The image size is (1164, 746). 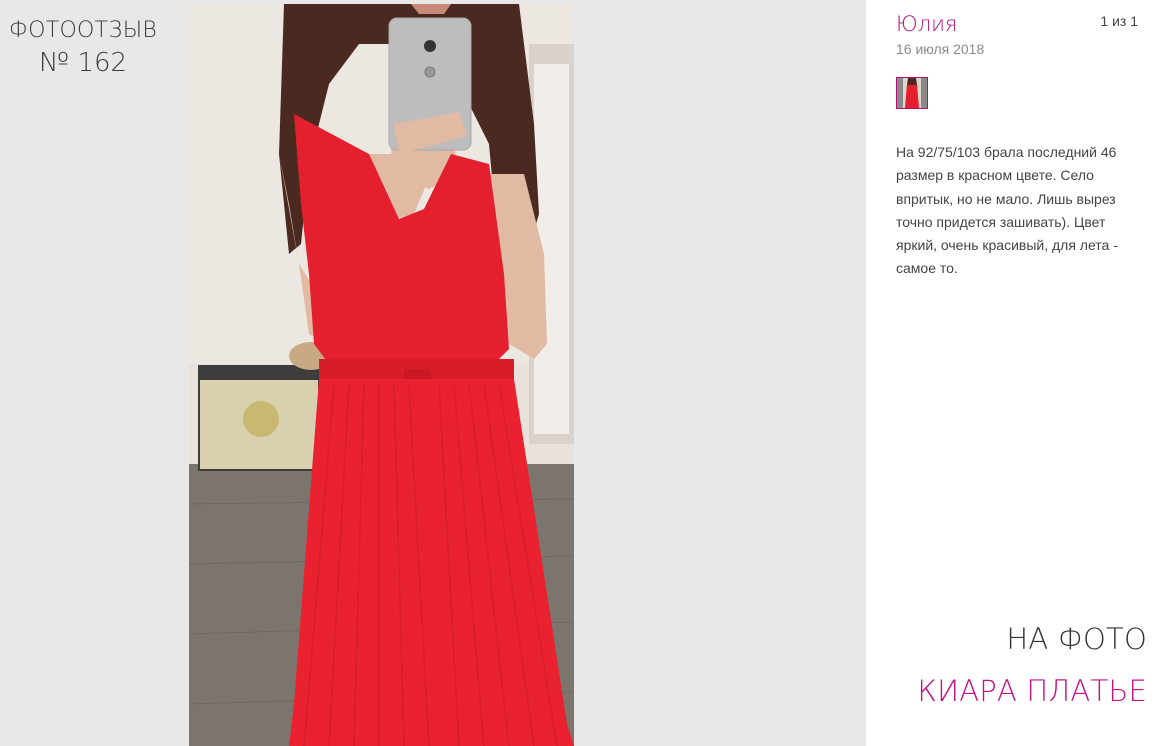 I want to click on review-date: 16 июля 2018, so click(x=940, y=49).